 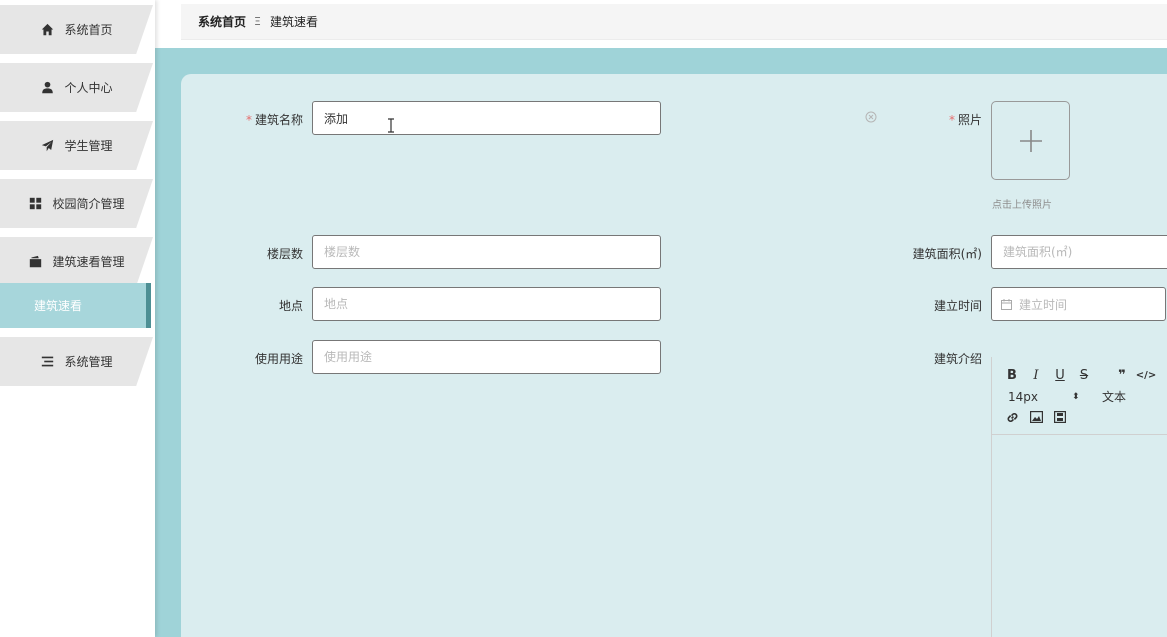 What do you see at coordinates (47, 146) in the screenshot?
I see `send-icon` at bounding box center [47, 146].